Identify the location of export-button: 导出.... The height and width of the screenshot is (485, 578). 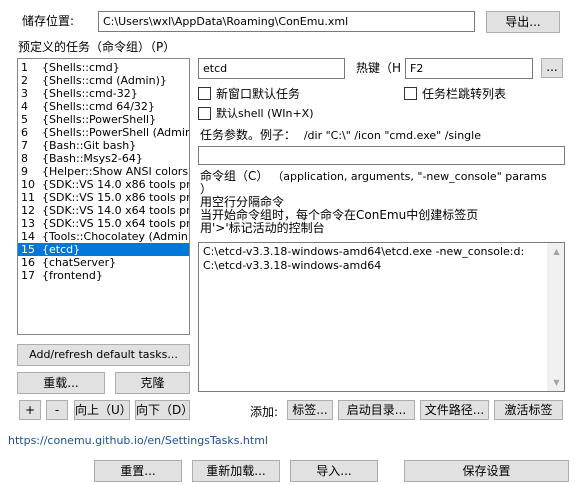
(523, 22).